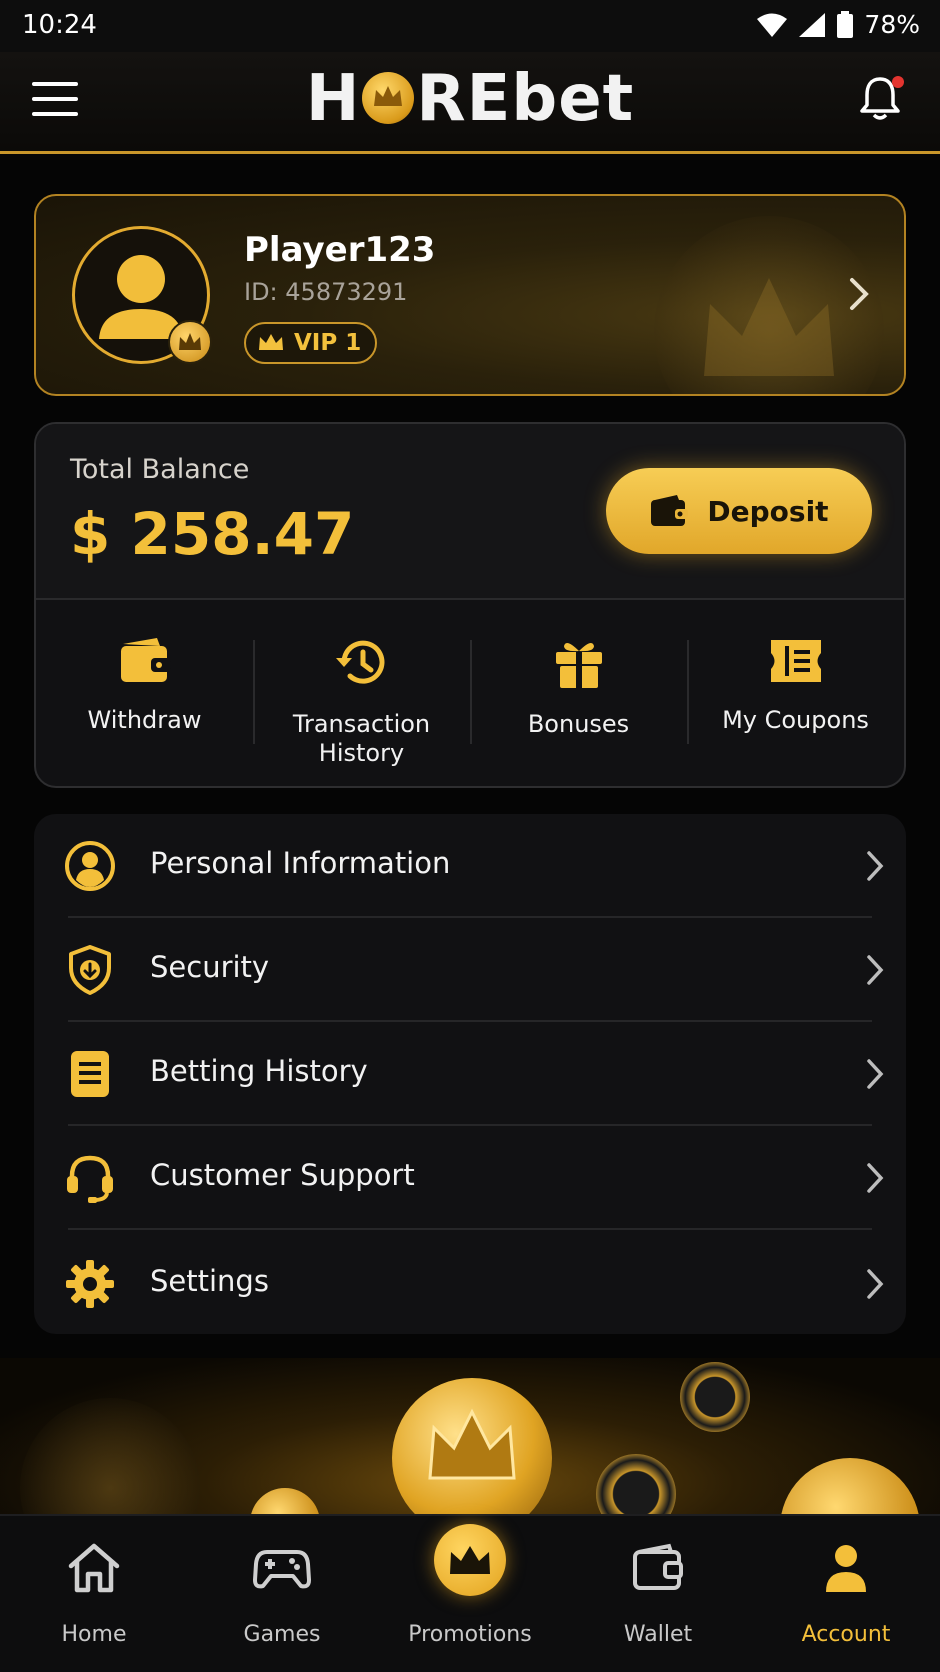 The height and width of the screenshot is (1672, 940). Describe the element at coordinates (846, 1594) in the screenshot. I see `nav-account: Account` at that location.